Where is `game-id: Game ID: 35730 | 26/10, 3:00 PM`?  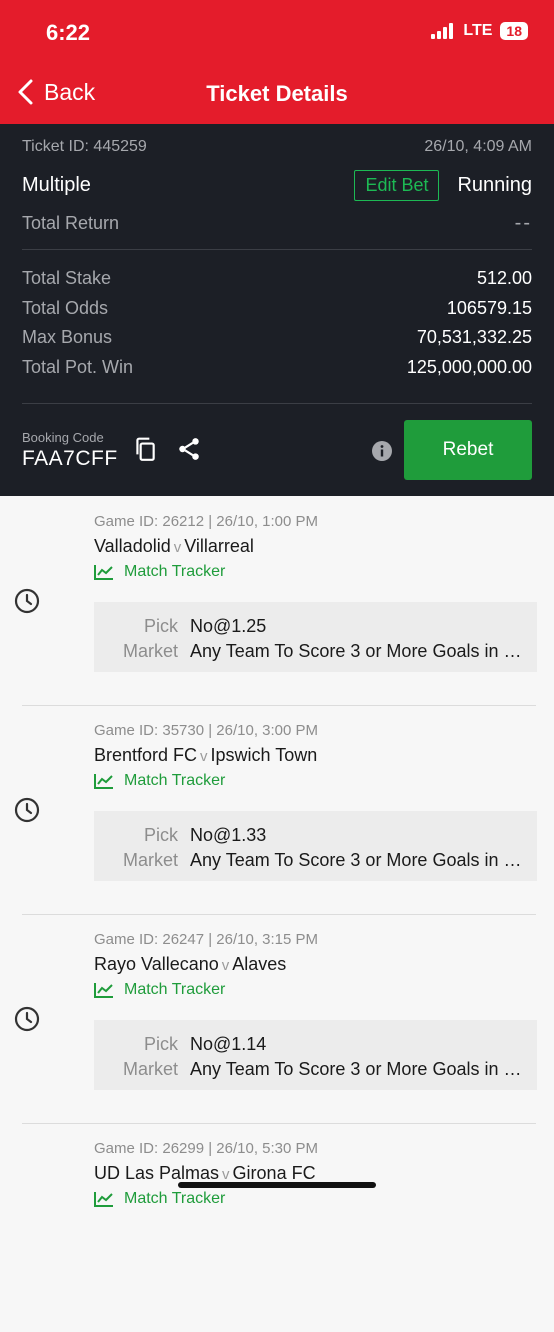 game-id: Game ID: 35730 | 26/10, 3:00 PM is located at coordinates (206, 730).